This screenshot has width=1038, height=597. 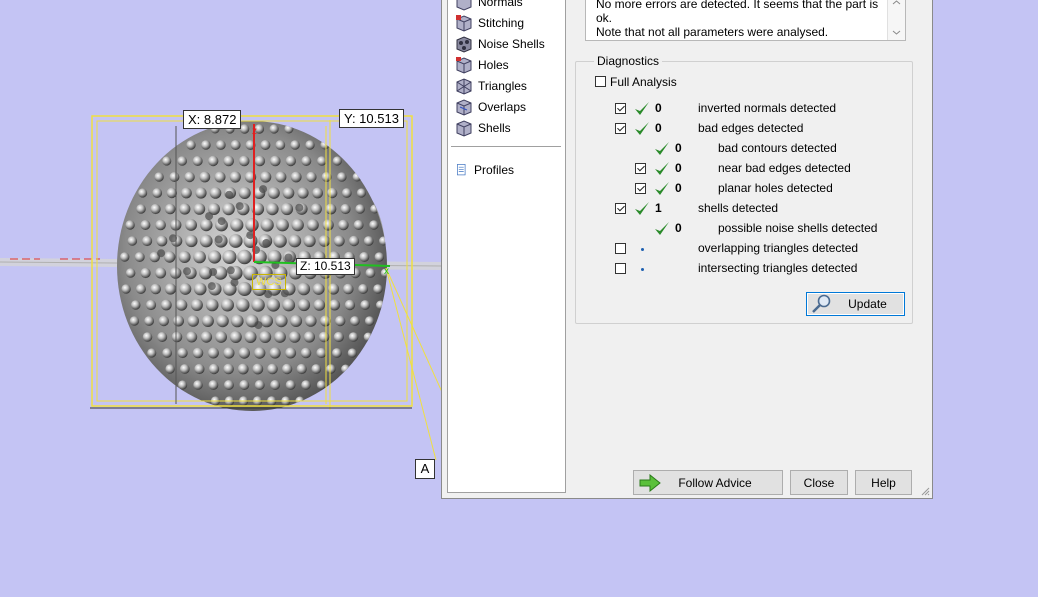 What do you see at coordinates (658, 208) in the screenshot?
I see `diagnostic-count: 1` at bounding box center [658, 208].